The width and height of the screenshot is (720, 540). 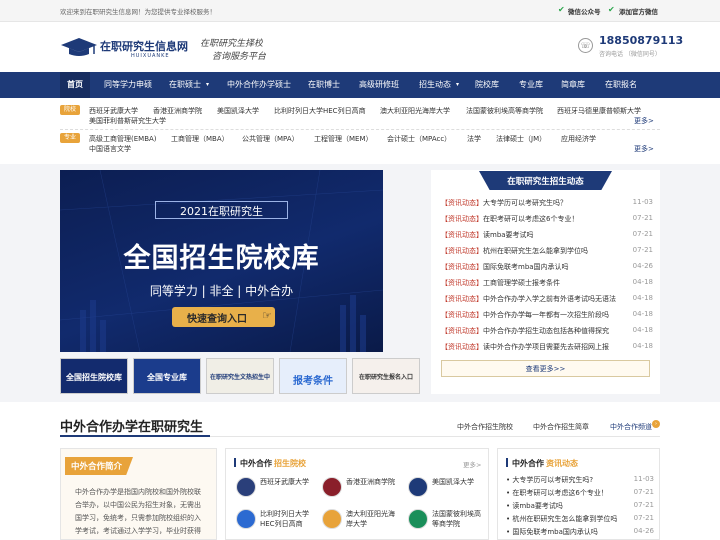 I want to click on news-item: 【资讯动态】工商管理学硕士报考条件 04-18, so click(x=547, y=284).